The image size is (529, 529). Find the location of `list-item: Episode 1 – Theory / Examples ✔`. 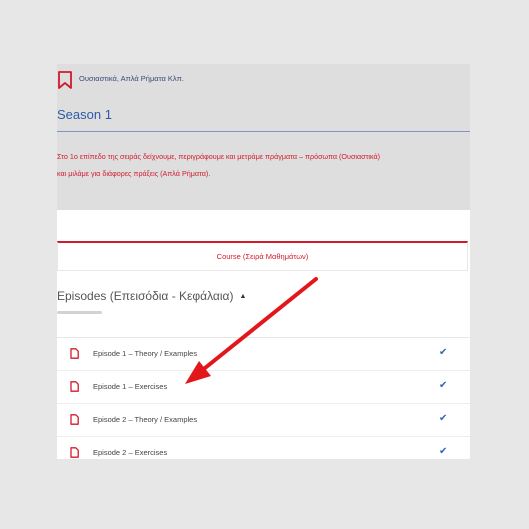

list-item: Episode 1 – Theory / Examples ✔ is located at coordinates (263, 354).